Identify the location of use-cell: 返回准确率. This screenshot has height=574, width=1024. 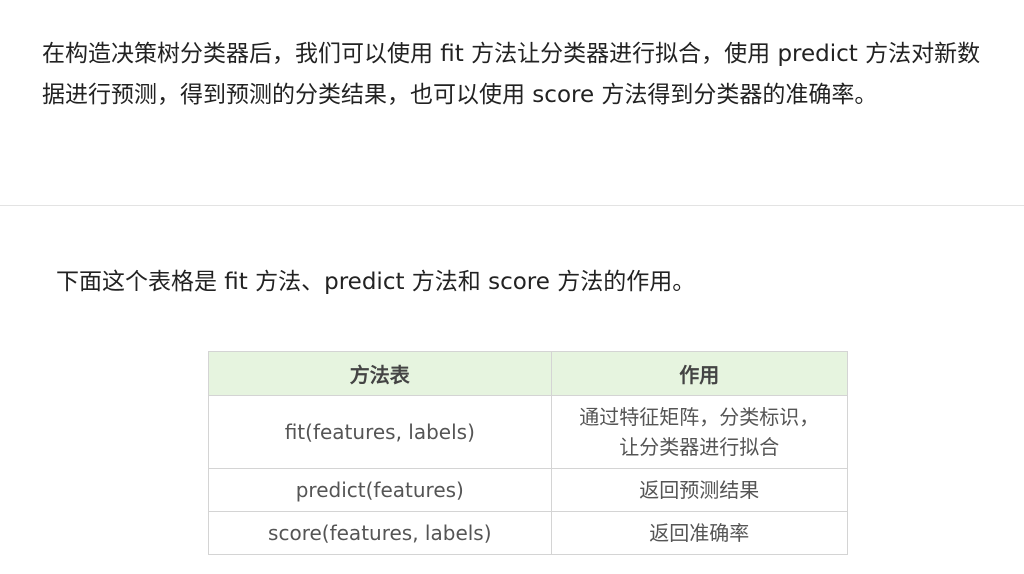
(699, 533).